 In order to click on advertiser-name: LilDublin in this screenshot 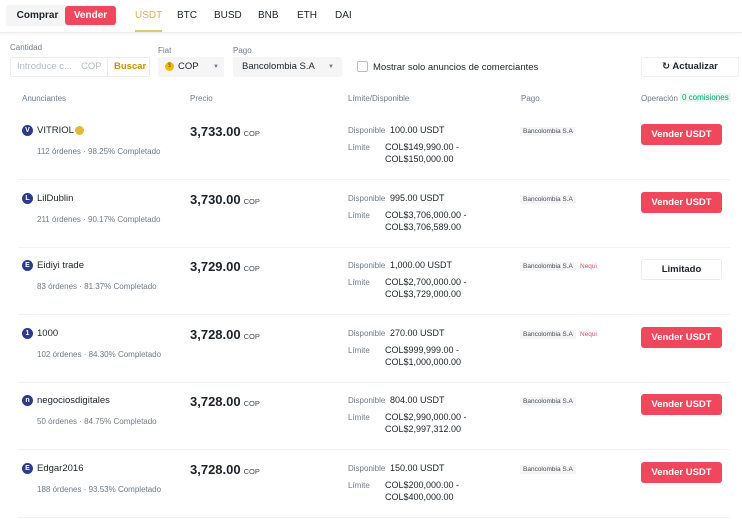, I will do `click(55, 198)`.